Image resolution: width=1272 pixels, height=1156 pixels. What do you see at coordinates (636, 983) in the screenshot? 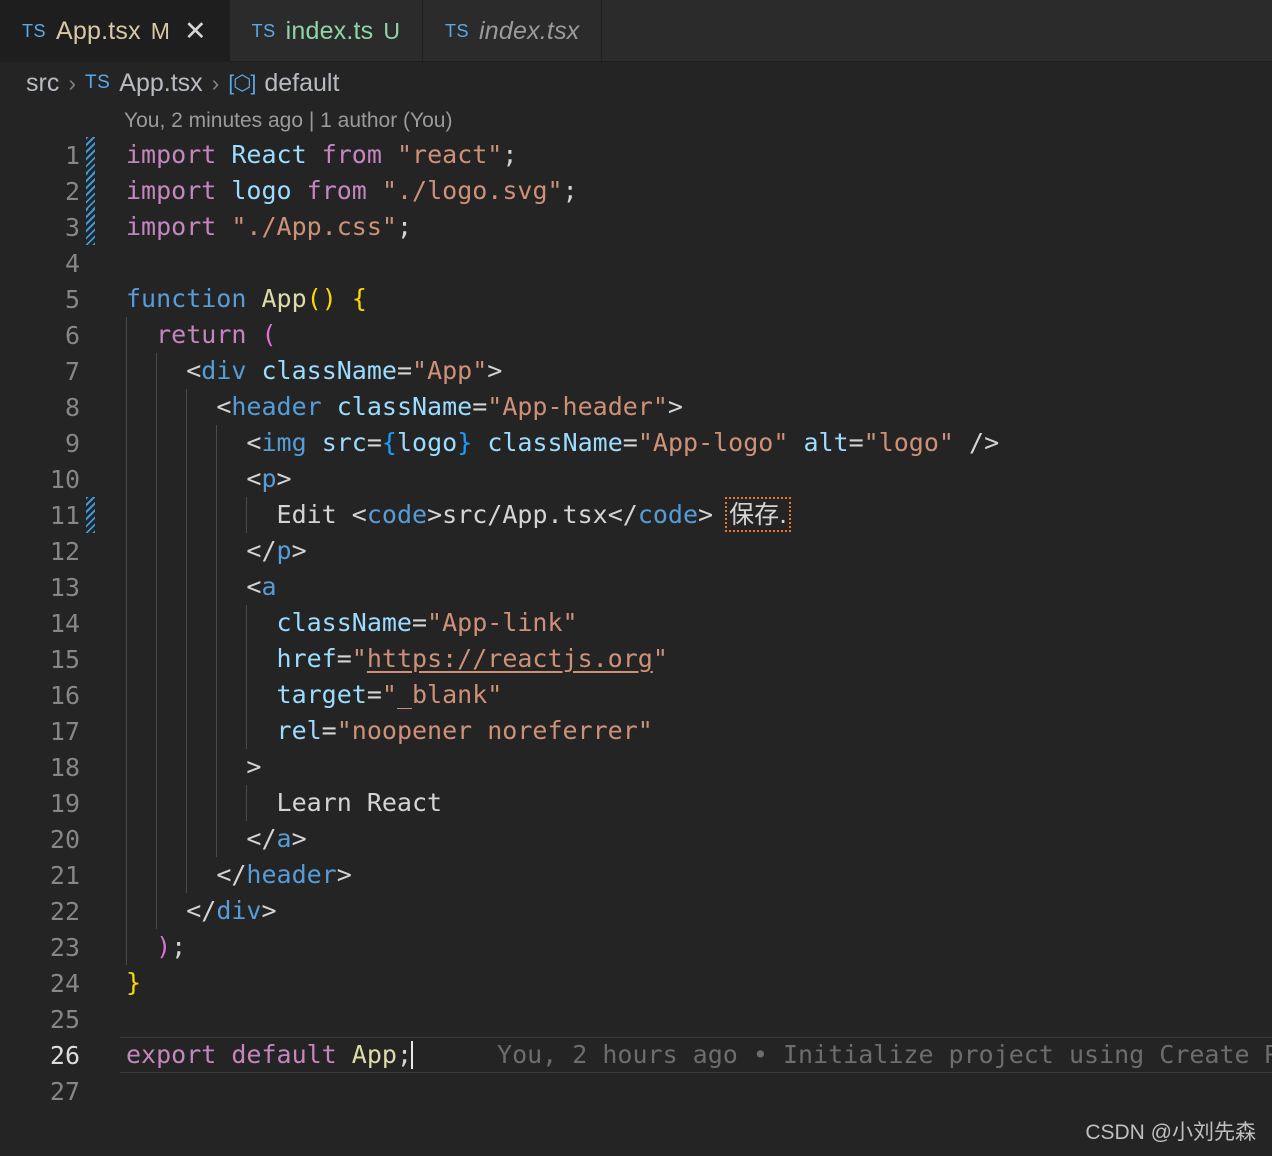
I see `editor-line: 24 }` at bounding box center [636, 983].